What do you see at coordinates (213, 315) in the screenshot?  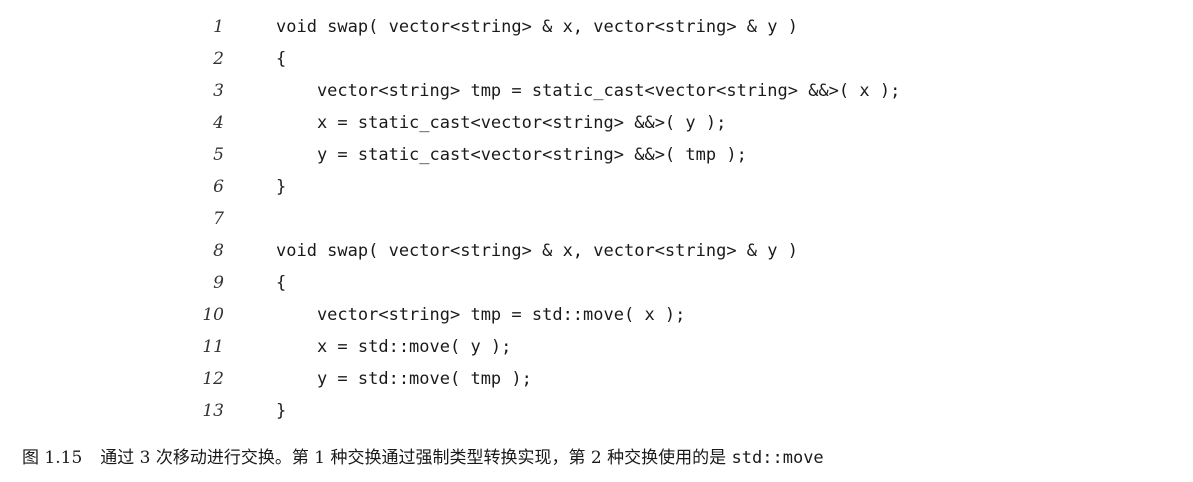 I see `line-number: 10` at bounding box center [213, 315].